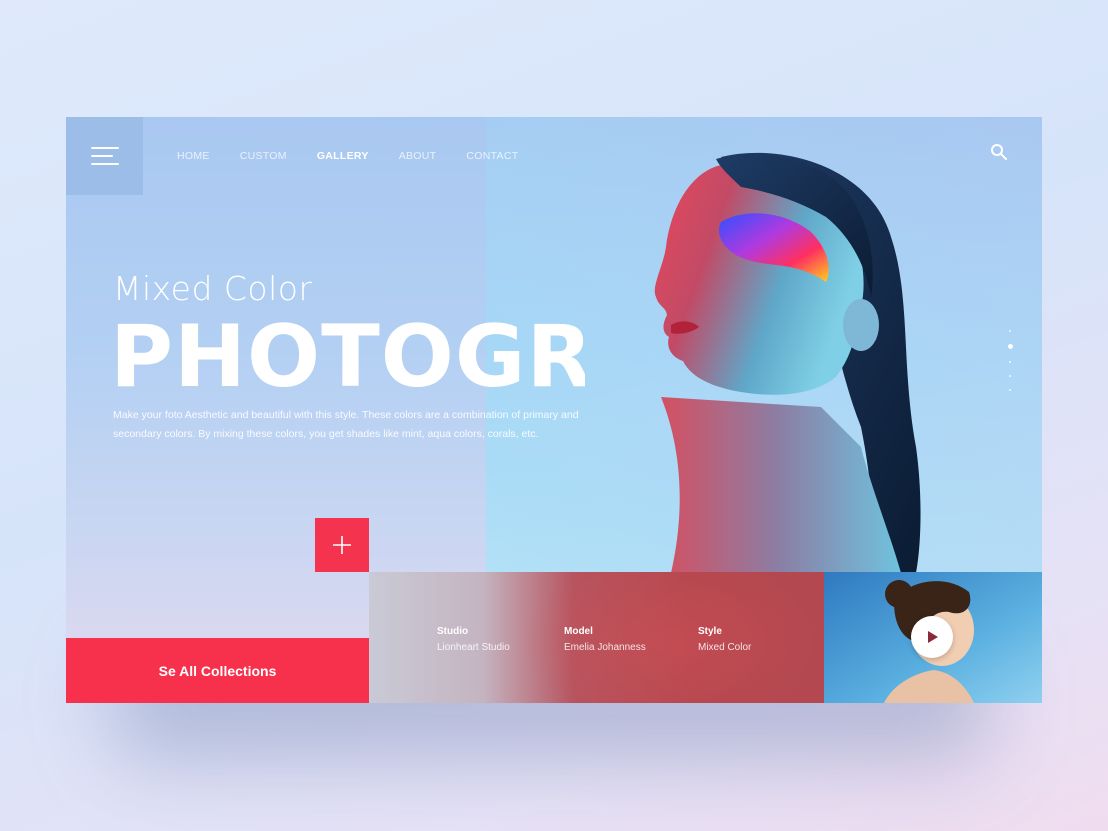 This screenshot has width=1108, height=831. I want to click on slide-pagination, so click(1010, 366).